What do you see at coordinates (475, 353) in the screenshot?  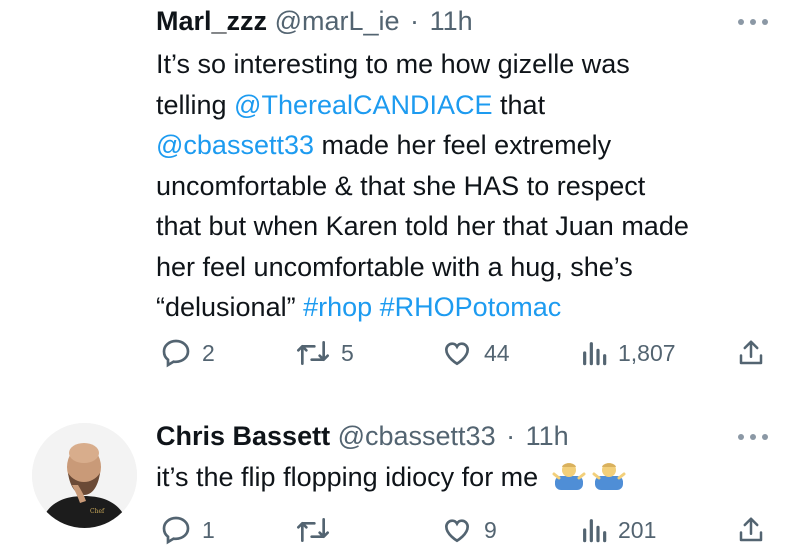 I see `like-button: 44` at bounding box center [475, 353].